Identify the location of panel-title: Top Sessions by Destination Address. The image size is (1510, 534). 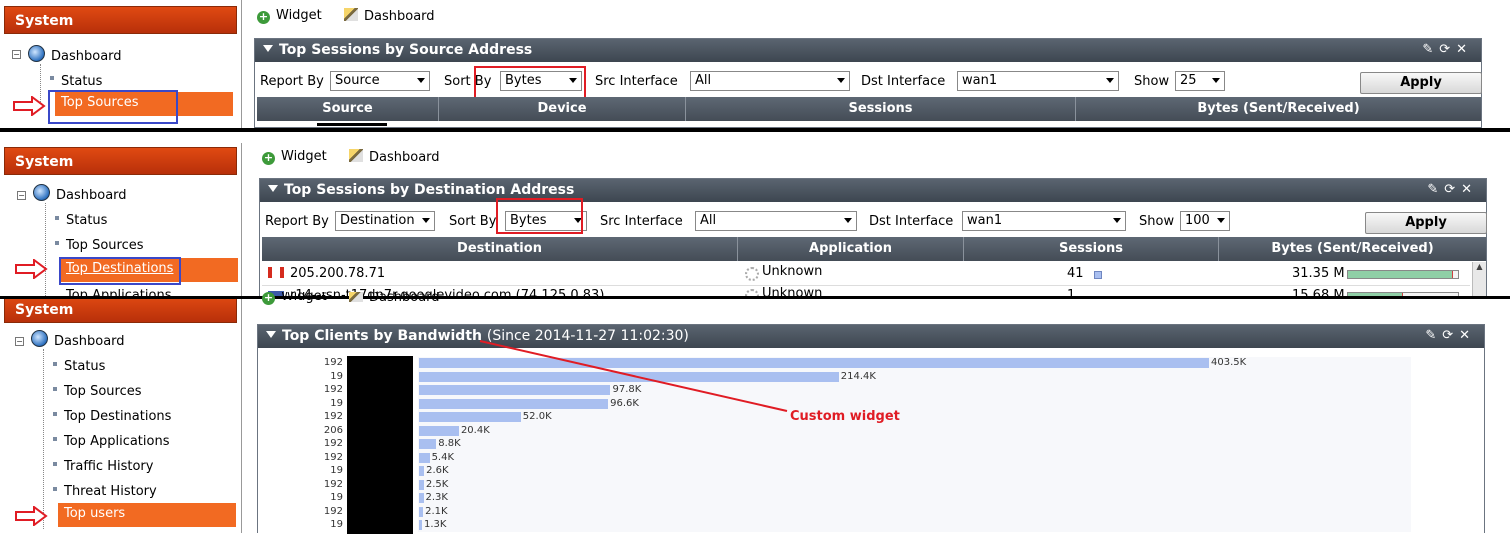
(873, 190).